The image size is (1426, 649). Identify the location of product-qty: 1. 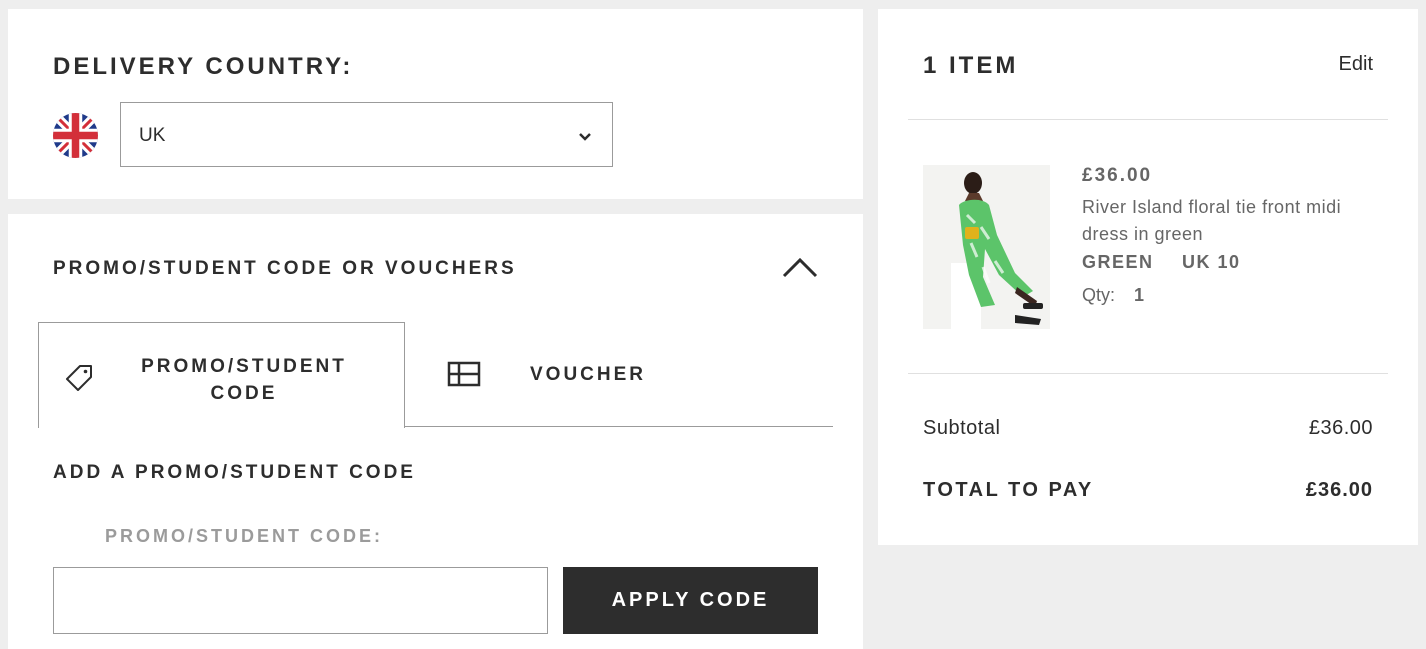
(1139, 295).